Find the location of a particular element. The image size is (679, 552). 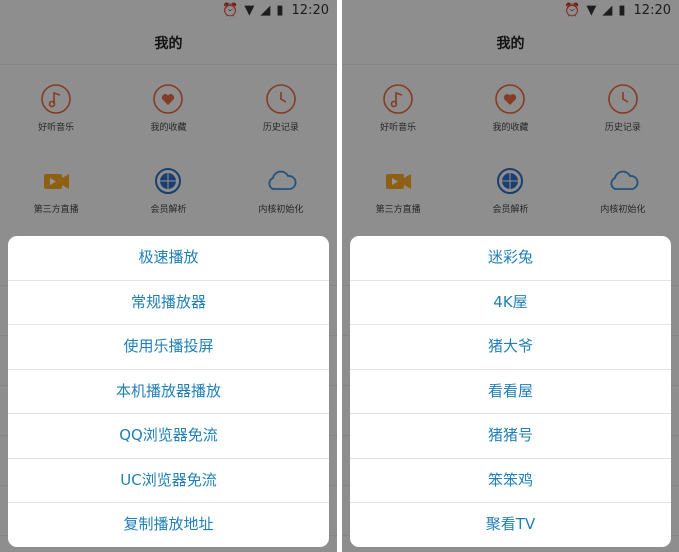

watermark-text: APP优选集 is located at coordinates (636, 531).